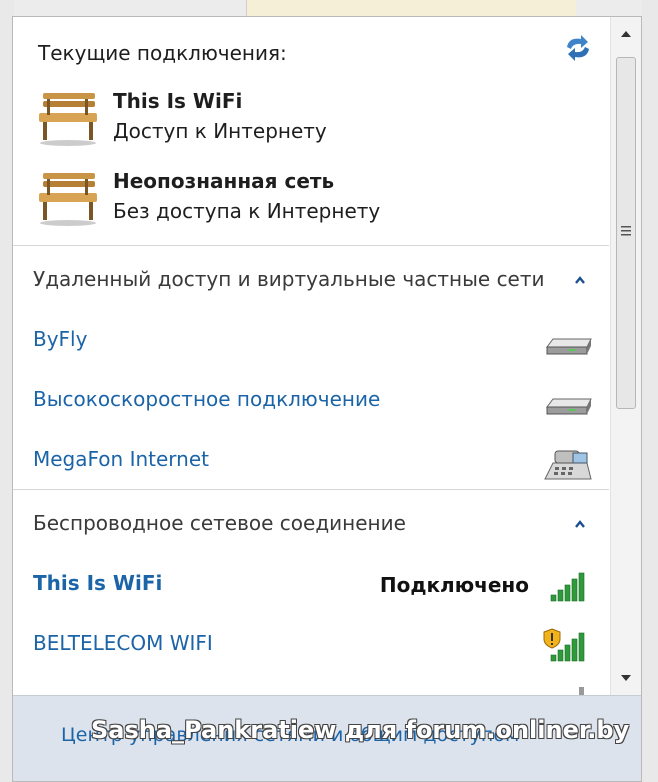  What do you see at coordinates (578, 48) in the screenshot?
I see `refresh-icon` at bounding box center [578, 48].